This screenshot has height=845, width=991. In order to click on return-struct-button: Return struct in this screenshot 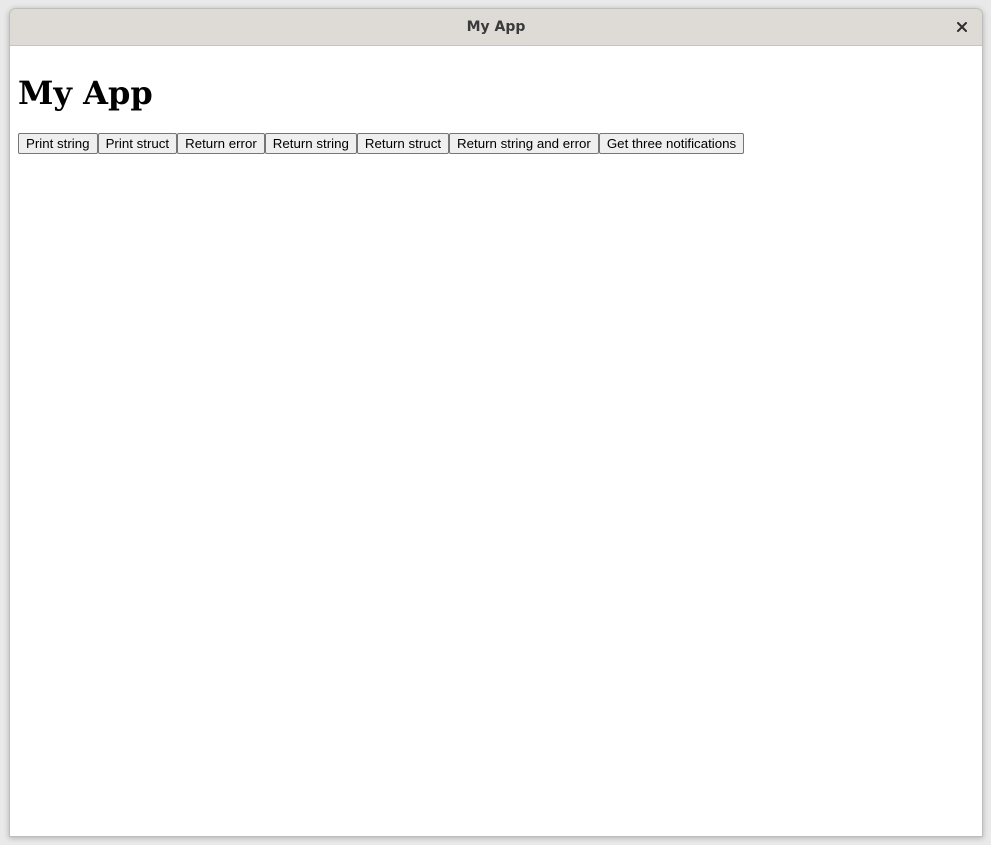, I will do `click(403, 143)`.